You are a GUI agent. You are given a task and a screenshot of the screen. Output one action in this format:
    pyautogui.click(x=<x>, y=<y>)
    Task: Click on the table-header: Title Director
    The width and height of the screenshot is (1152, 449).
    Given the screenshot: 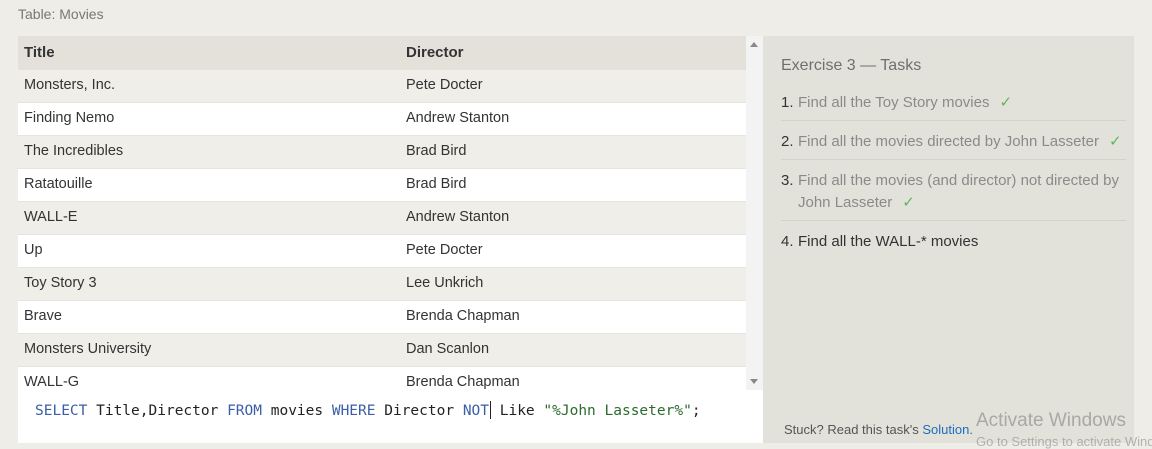 What is the action you would take?
    pyautogui.click(x=382, y=53)
    